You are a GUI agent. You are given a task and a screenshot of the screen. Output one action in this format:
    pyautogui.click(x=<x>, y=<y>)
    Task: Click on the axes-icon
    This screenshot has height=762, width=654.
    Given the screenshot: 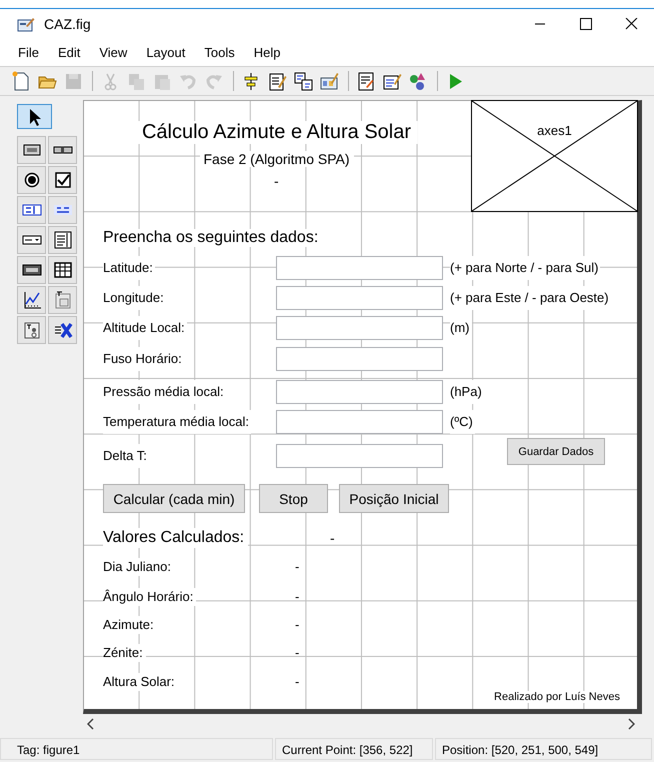 What is the action you would take?
    pyautogui.click(x=32, y=300)
    